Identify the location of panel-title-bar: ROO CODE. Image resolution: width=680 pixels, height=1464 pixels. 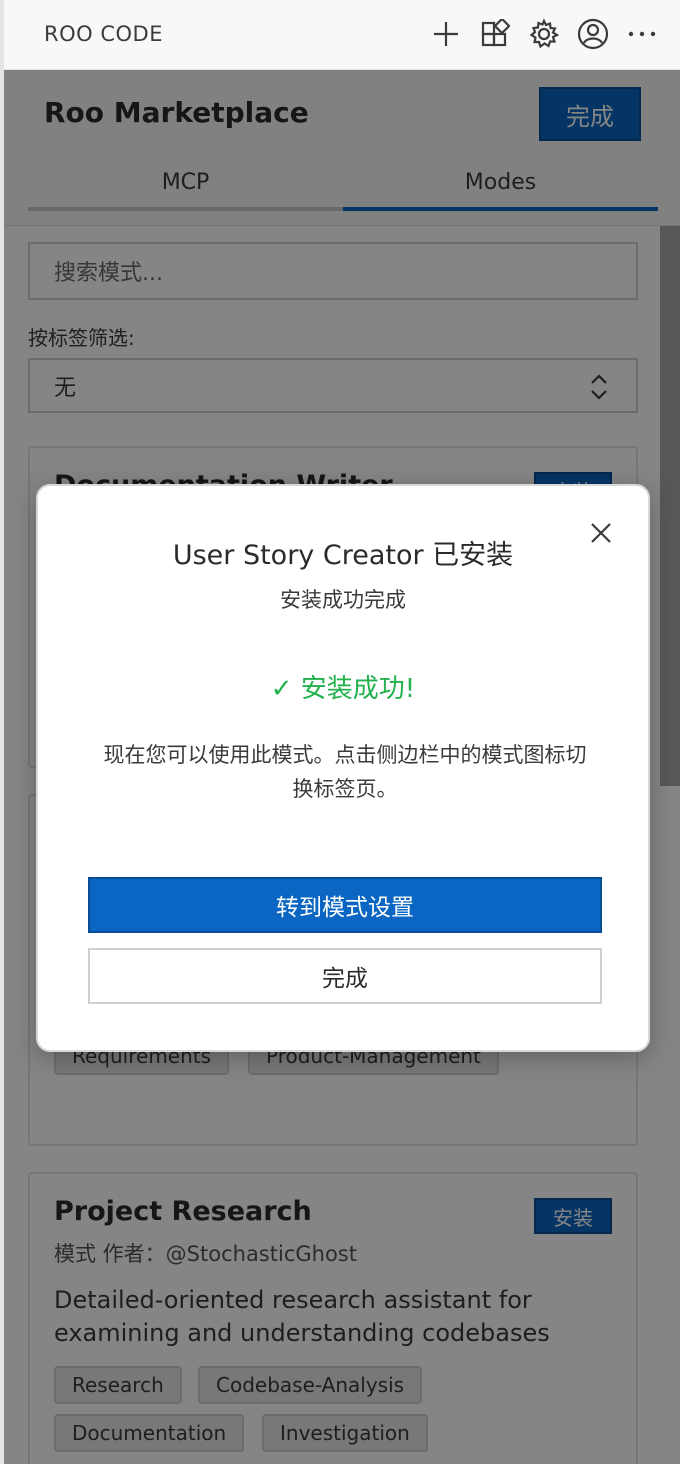
(342, 35).